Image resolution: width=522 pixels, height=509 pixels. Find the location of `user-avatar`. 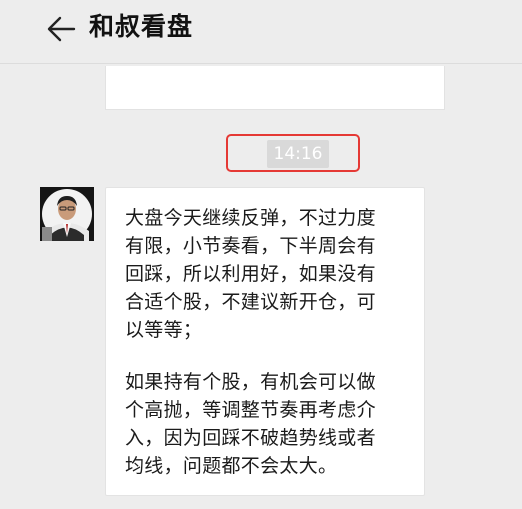

user-avatar is located at coordinates (67, 214).